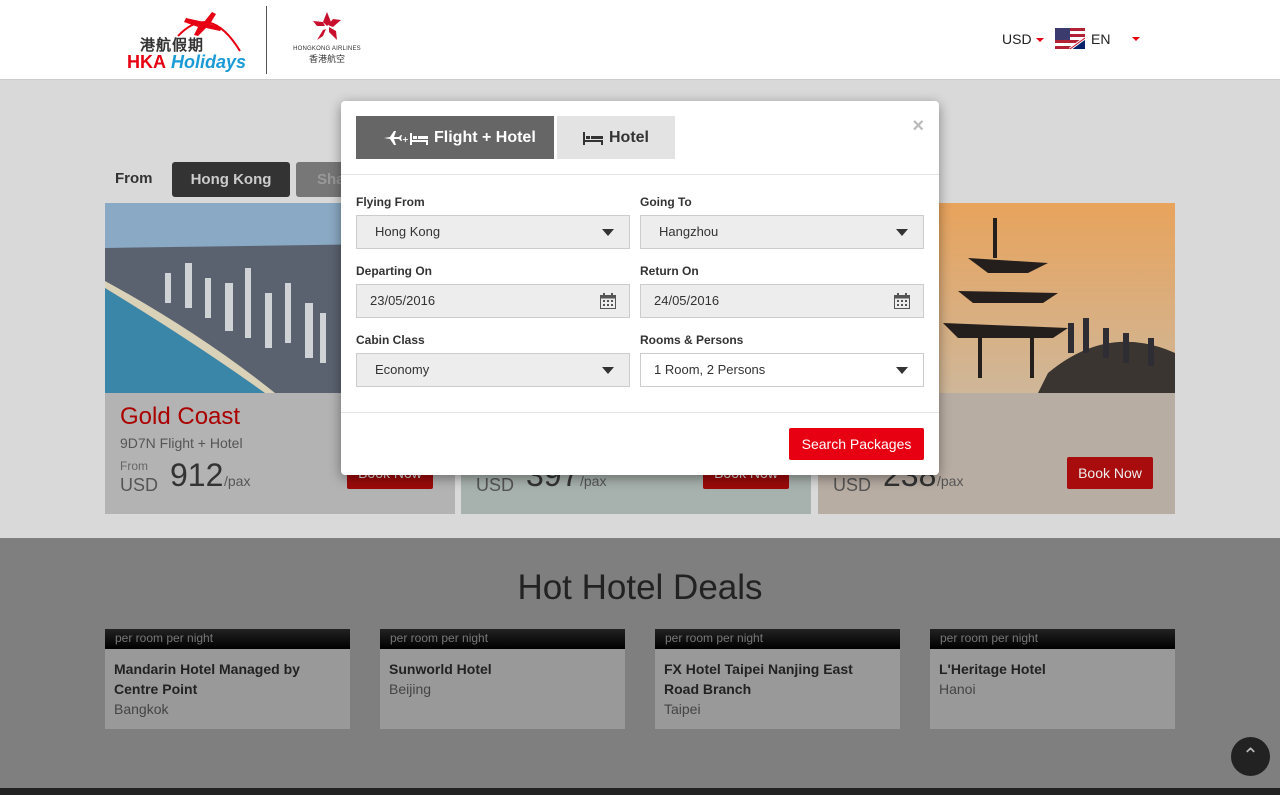 Image resolution: width=1280 pixels, height=795 pixels. I want to click on flying-from-label: Flying From, so click(390, 202).